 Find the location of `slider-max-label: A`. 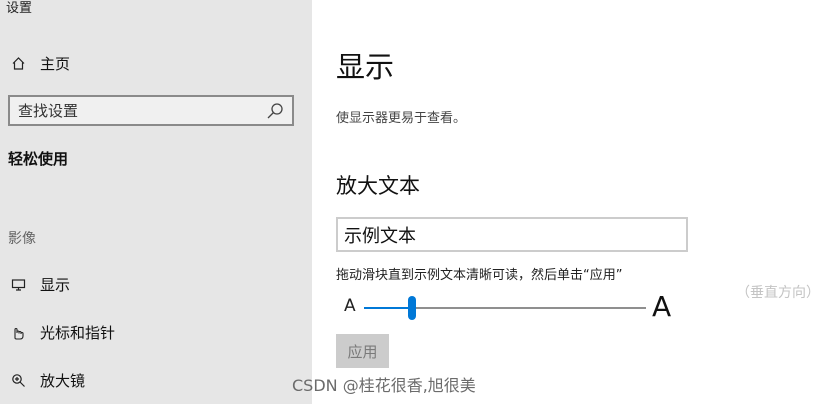

slider-max-label: A is located at coordinates (662, 306).